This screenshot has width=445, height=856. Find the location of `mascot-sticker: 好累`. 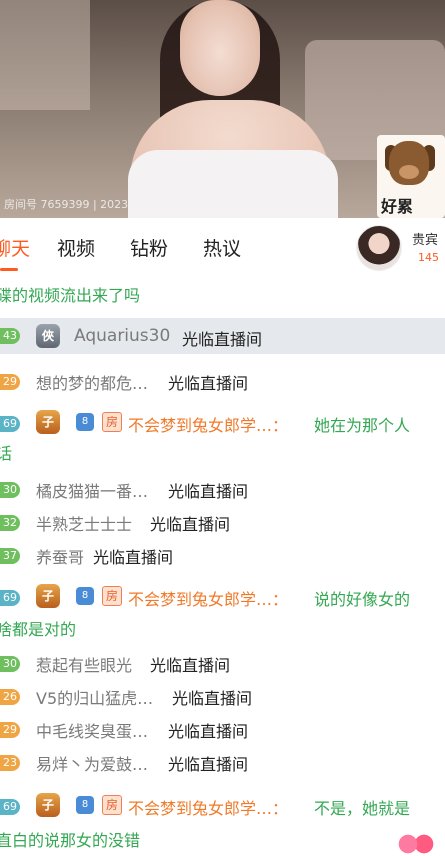

mascot-sticker: 好累 is located at coordinates (411, 176).